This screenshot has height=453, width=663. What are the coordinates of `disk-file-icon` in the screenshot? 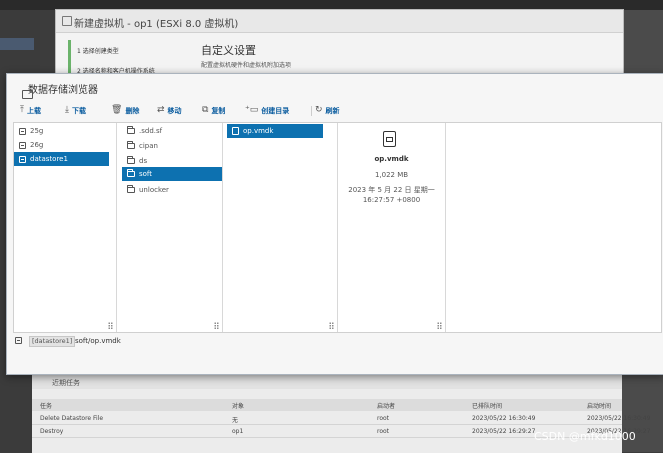 It's located at (389, 139).